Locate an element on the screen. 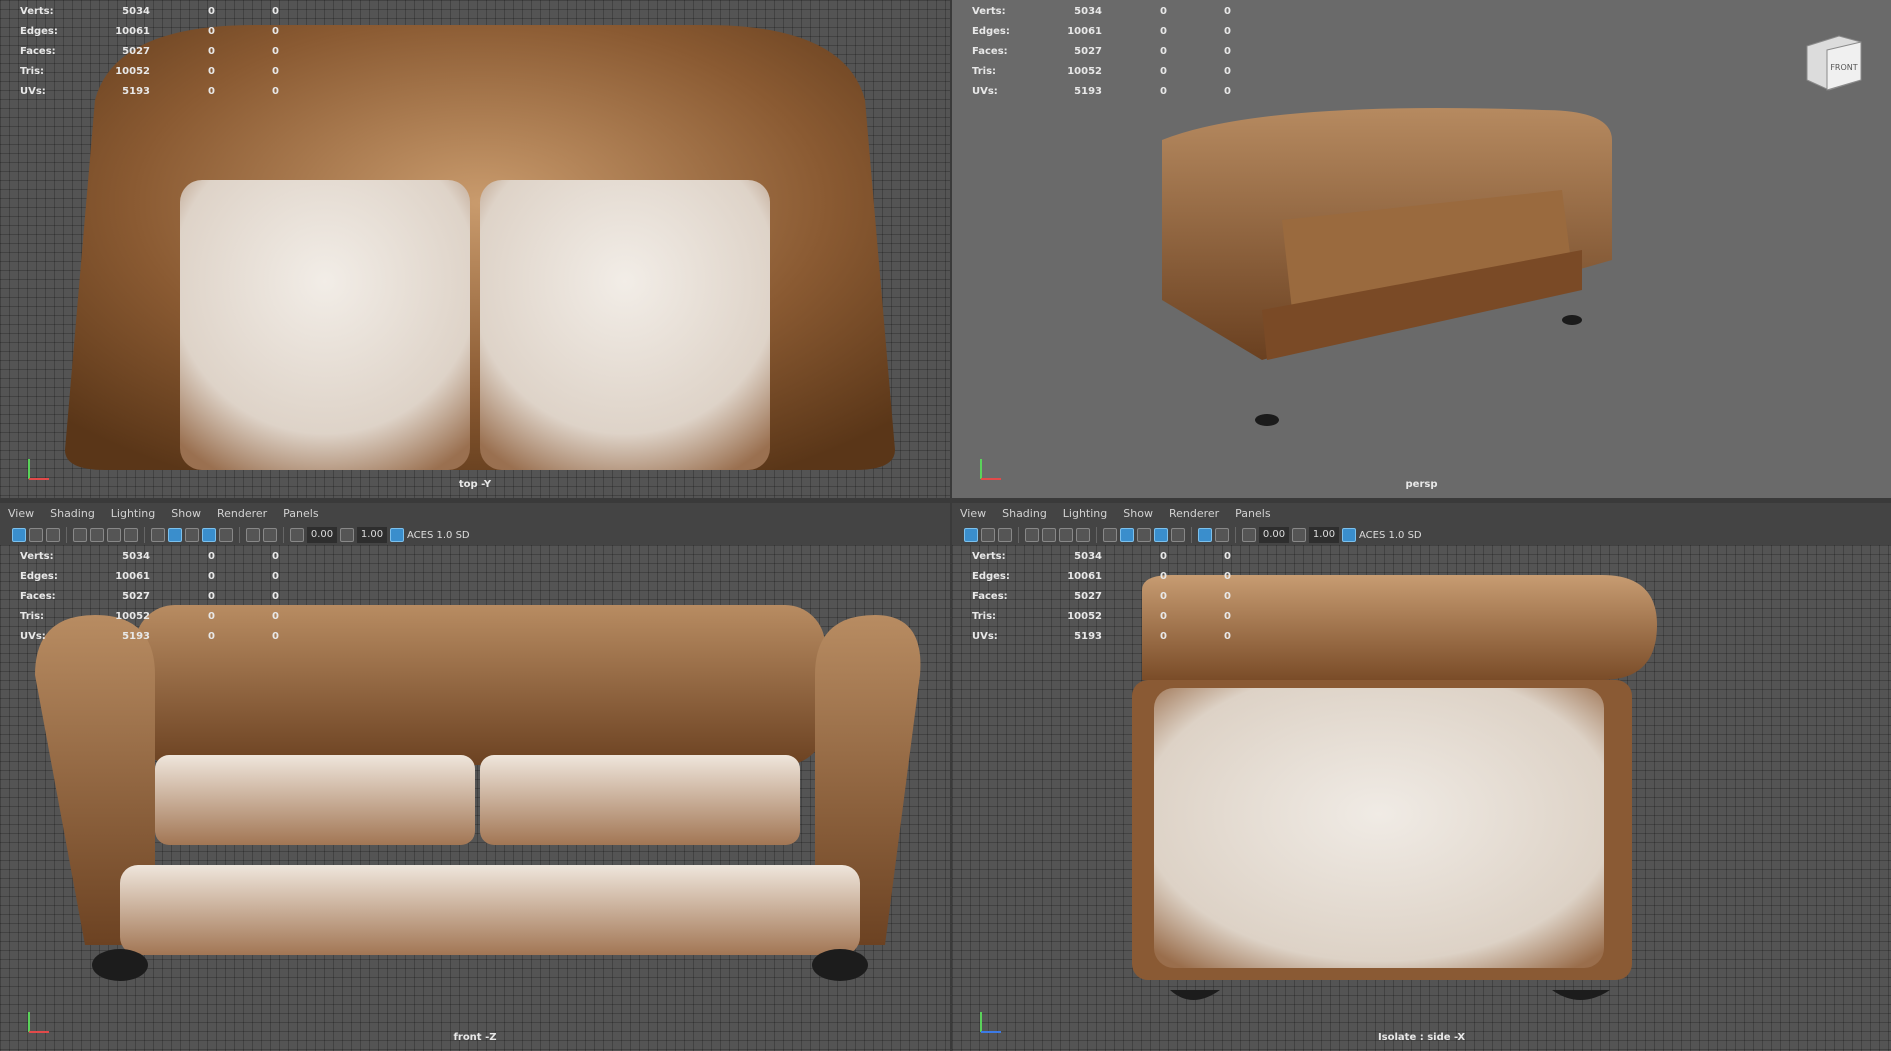 The height and width of the screenshot is (1051, 1891). sofa-persp-view is located at coordinates (1387, 267).